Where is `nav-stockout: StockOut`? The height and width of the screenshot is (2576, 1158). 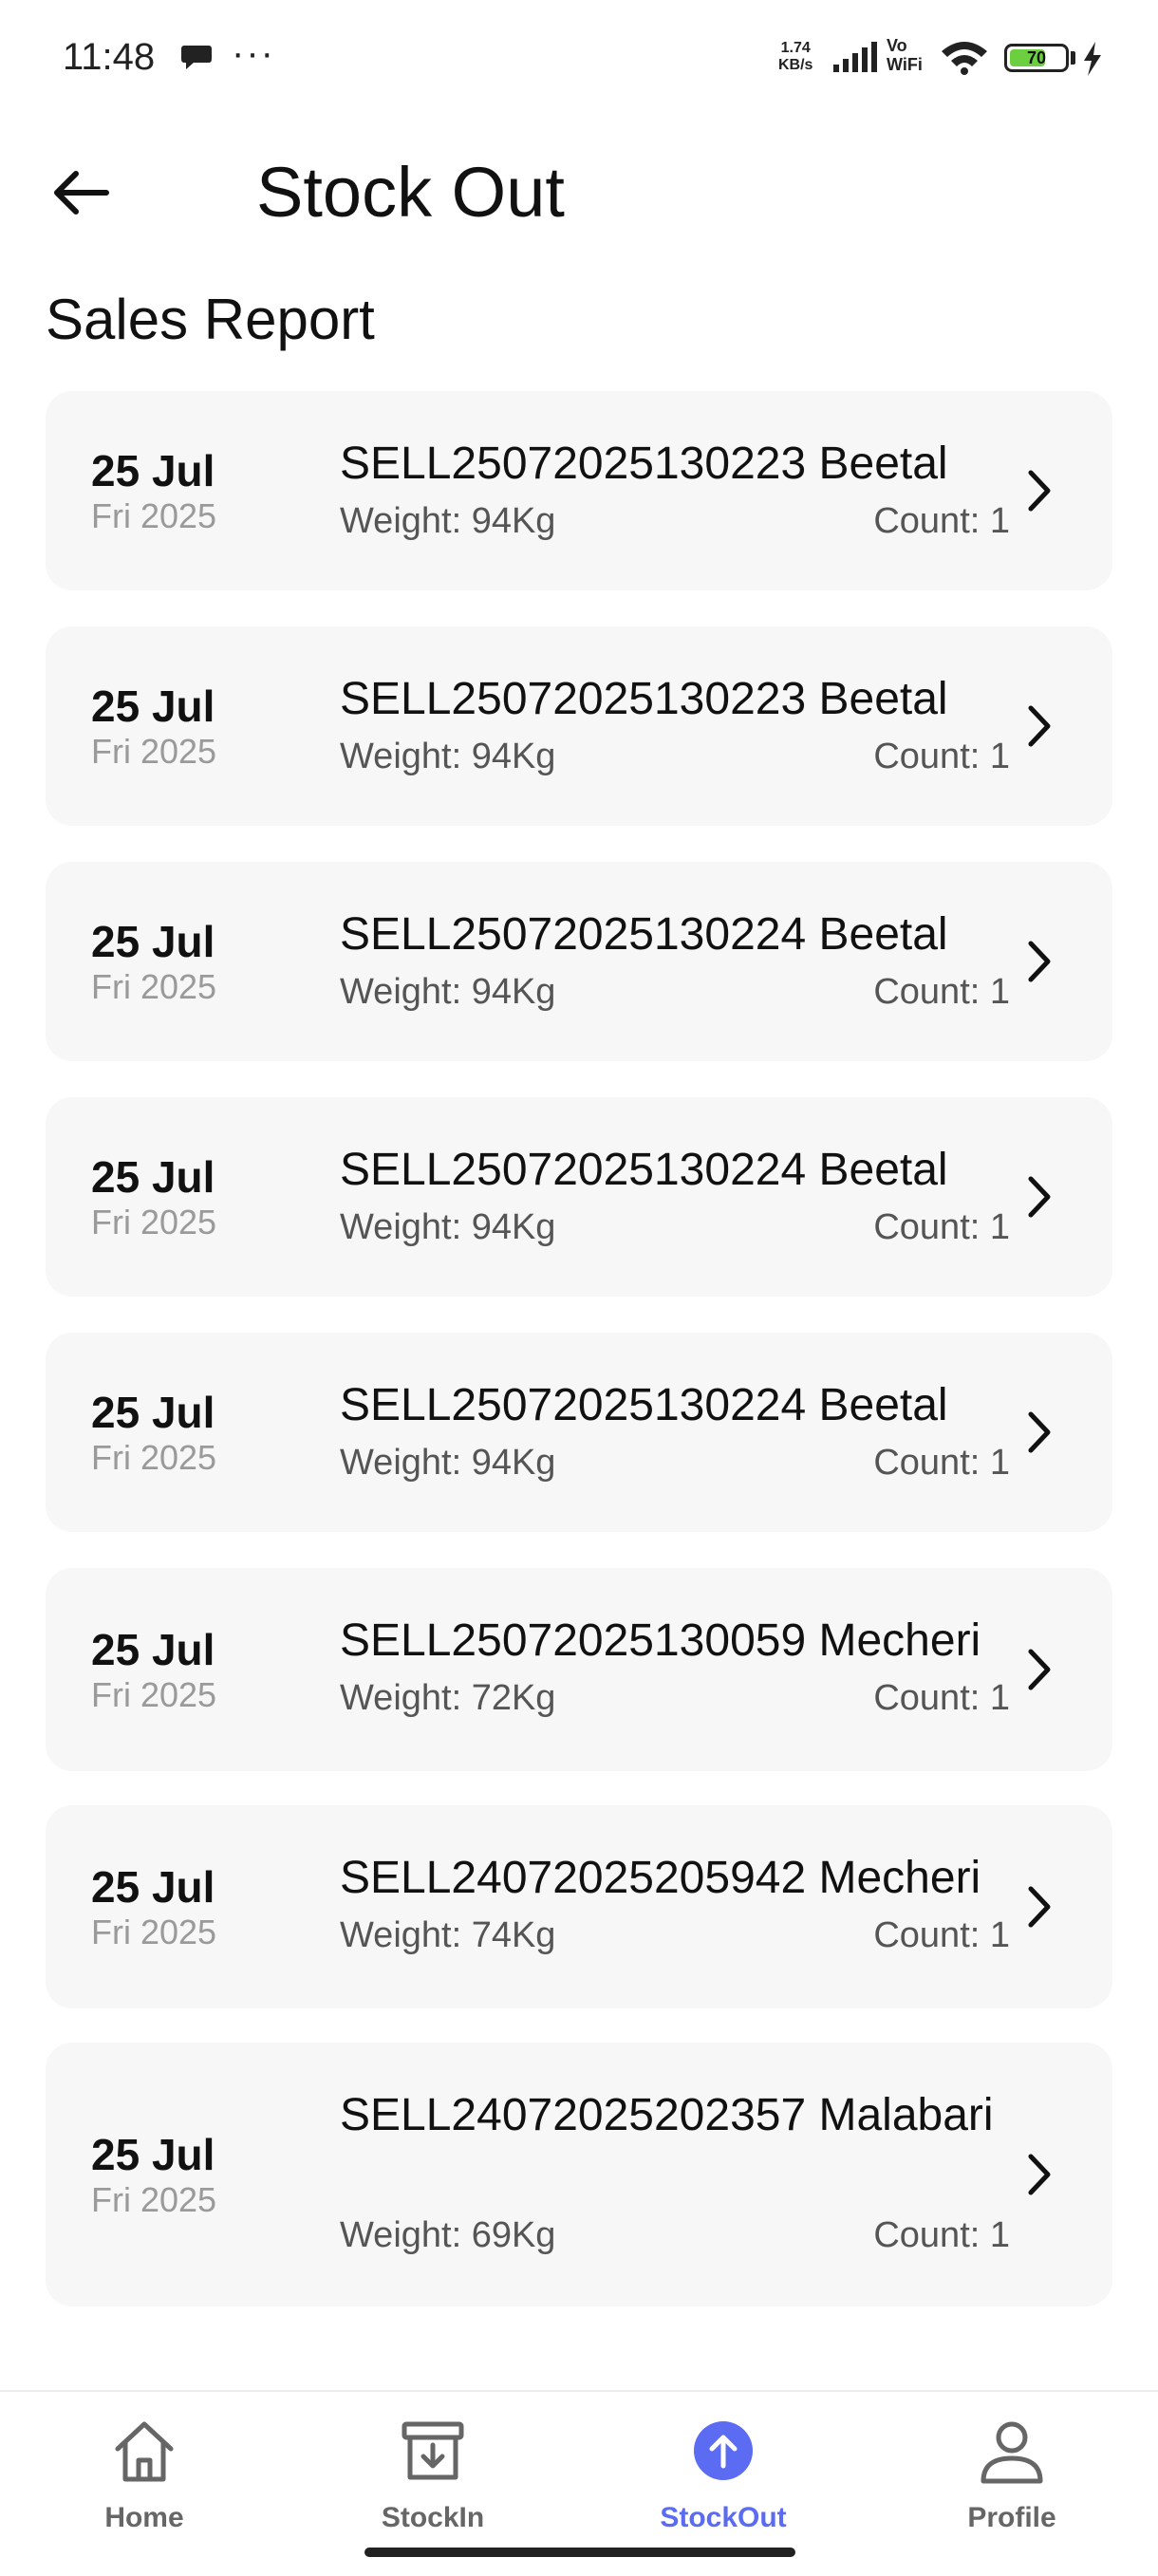 nav-stockout: StockOut is located at coordinates (723, 2478).